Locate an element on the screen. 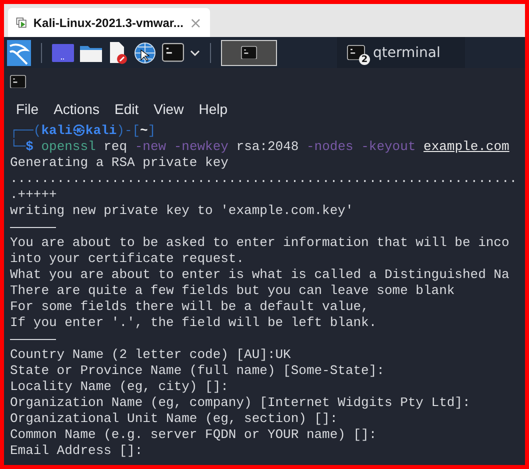 This screenshot has width=529, height=469. terminal-line: Email Address []: is located at coordinates (77, 451).